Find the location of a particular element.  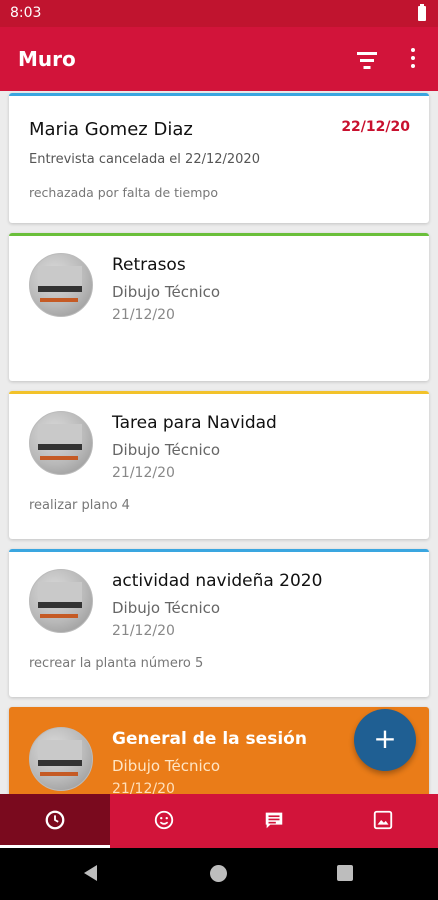

system-navigation-bar is located at coordinates (219, 874).